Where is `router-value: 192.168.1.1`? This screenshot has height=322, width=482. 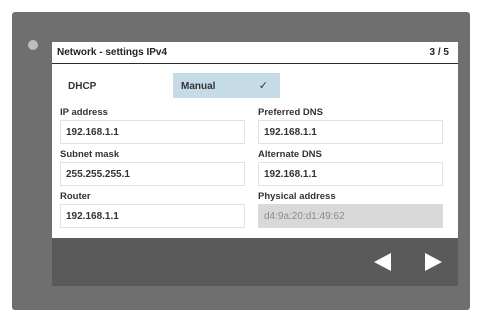 router-value: 192.168.1.1 is located at coordinates (92, 216).